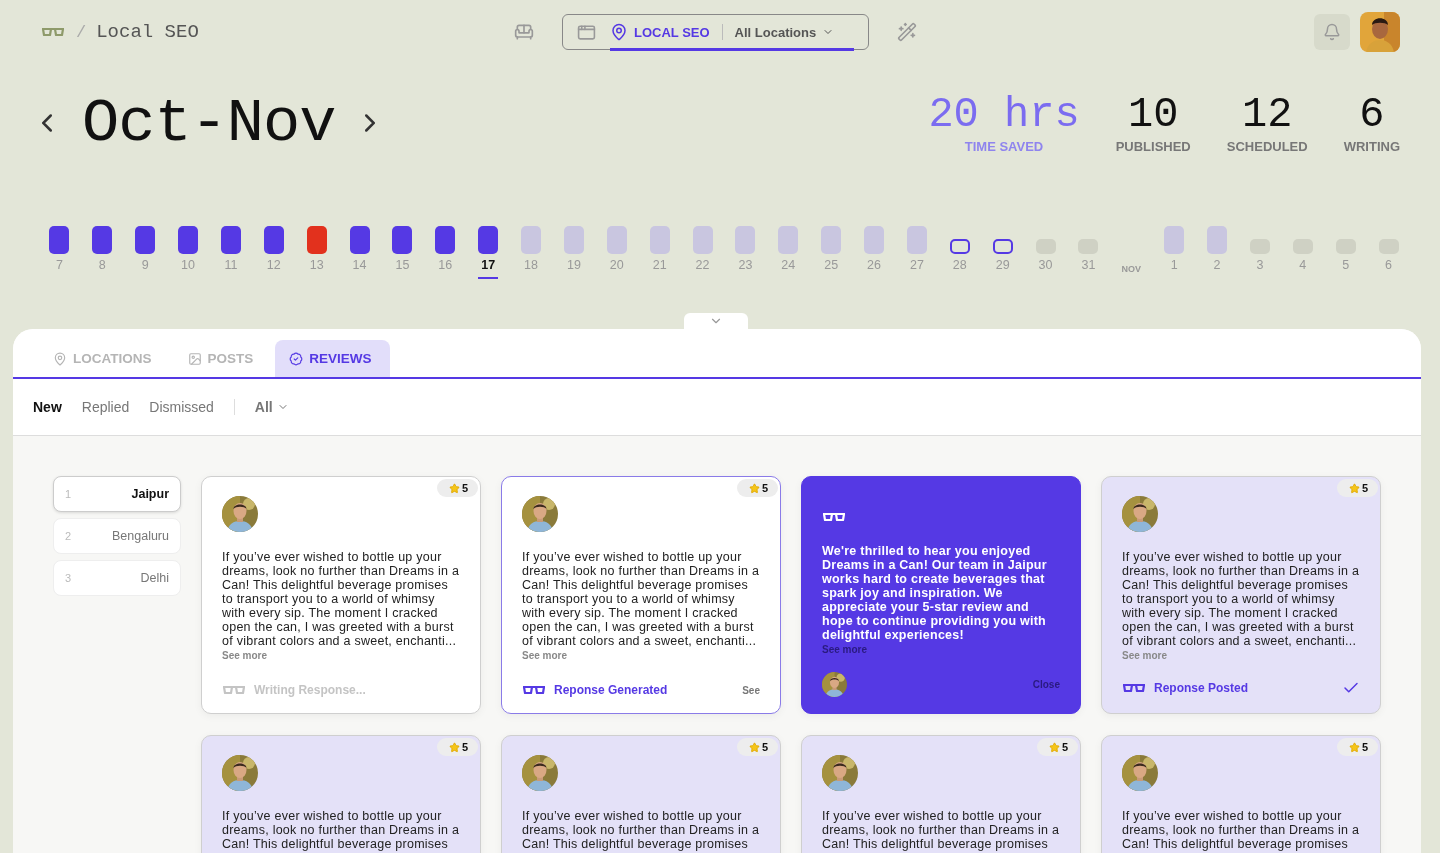 The width and height of the screenshot is (1440, 853). I want to click on location-item: 3 Delhi, so click(117, 578).